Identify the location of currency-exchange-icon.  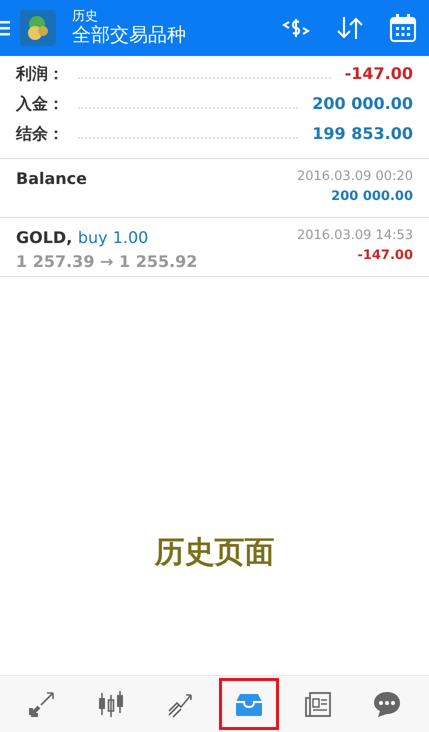
(296, 28).